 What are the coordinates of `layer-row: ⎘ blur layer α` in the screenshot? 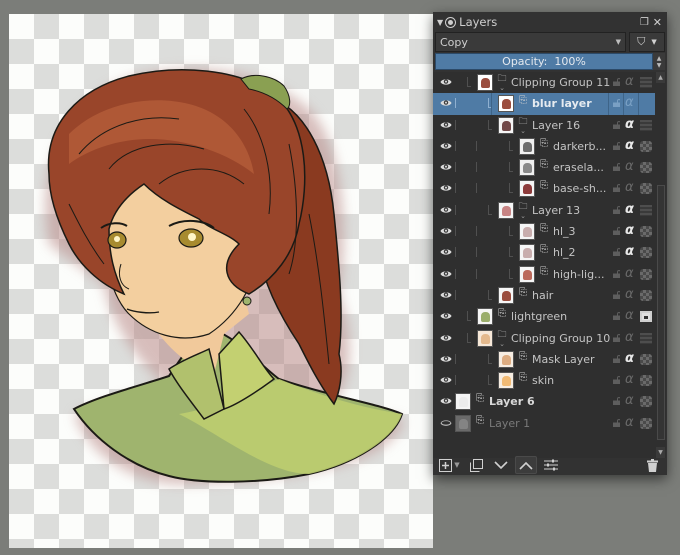 It's located at (544, 104).